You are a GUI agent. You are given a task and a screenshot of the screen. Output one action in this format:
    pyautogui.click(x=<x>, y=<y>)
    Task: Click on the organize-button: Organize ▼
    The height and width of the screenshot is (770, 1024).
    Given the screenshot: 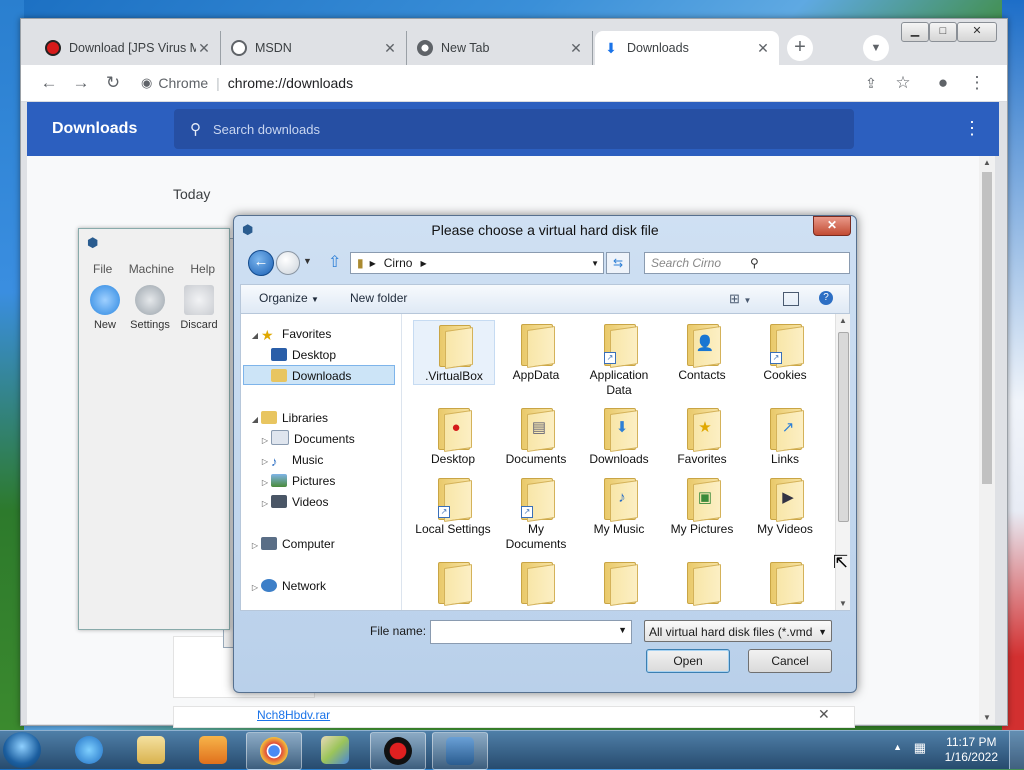 What is the action you would take?
    pyautogui.click(x=289, y=298)
    